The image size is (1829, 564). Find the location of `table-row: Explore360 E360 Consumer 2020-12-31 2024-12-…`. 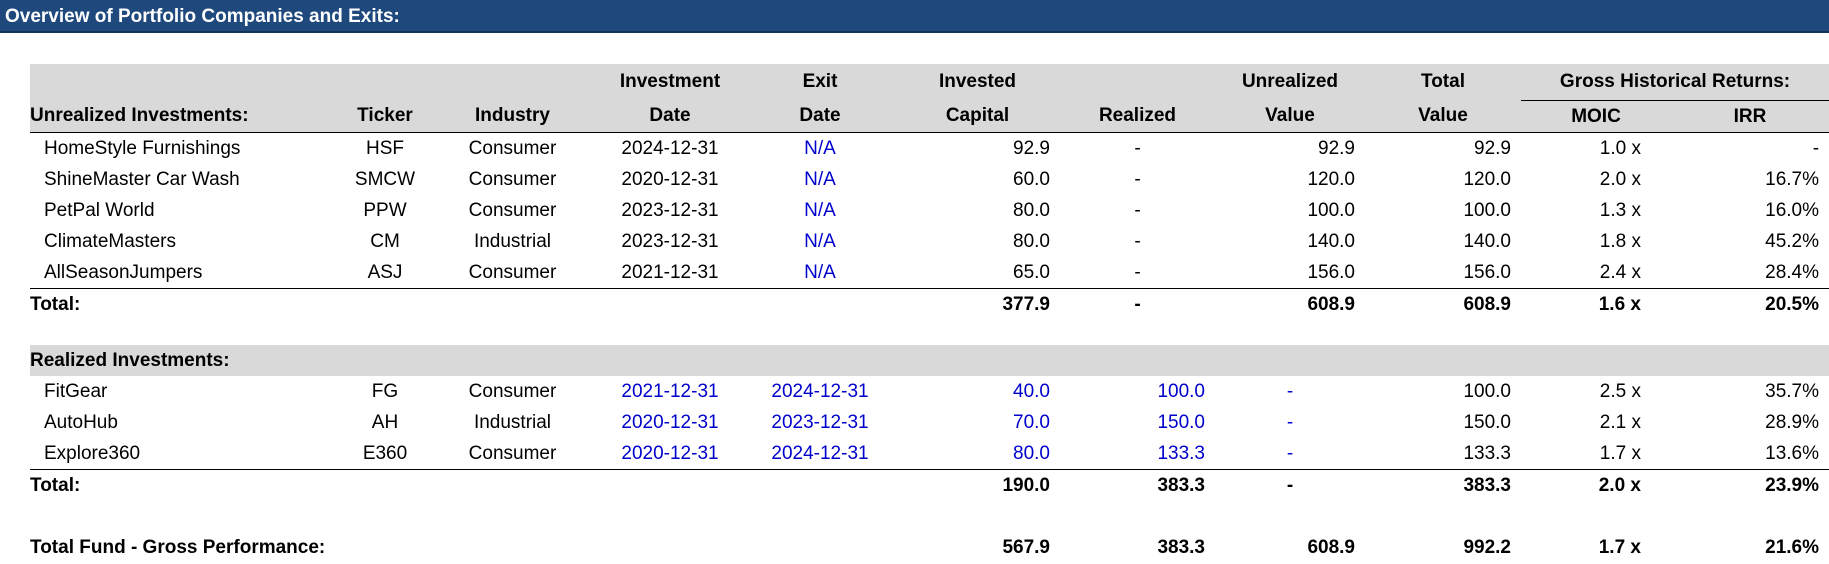

table-row: Explore360 E360 Consumer 2020-12-31 2024-12-… is located at coordinates (929, 454).